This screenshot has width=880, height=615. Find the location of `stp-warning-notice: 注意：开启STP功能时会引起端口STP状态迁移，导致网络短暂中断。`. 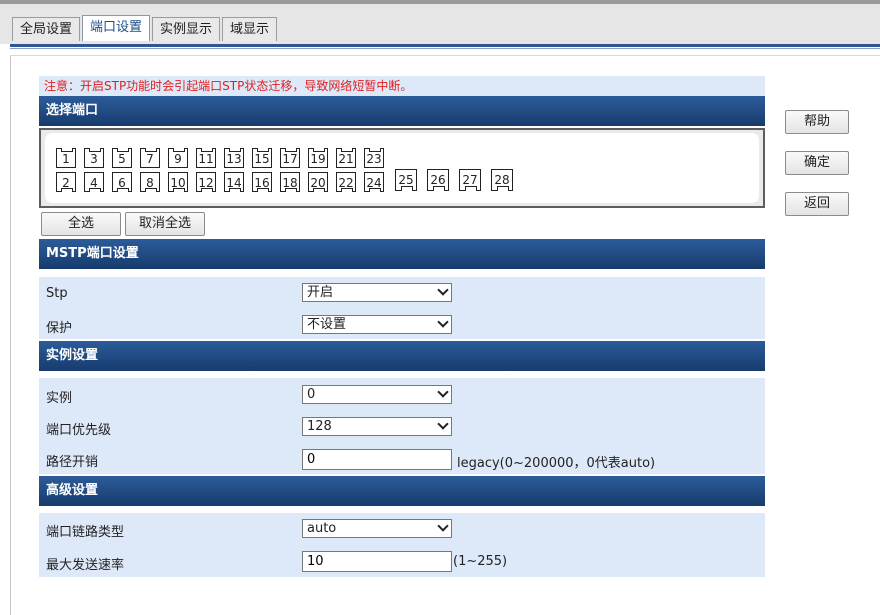

stp-warning-notice: 注意：开启STP功能时会引起端口STP状态迁移，导致网络短暂中断。 is located at coordinates (402, 86).